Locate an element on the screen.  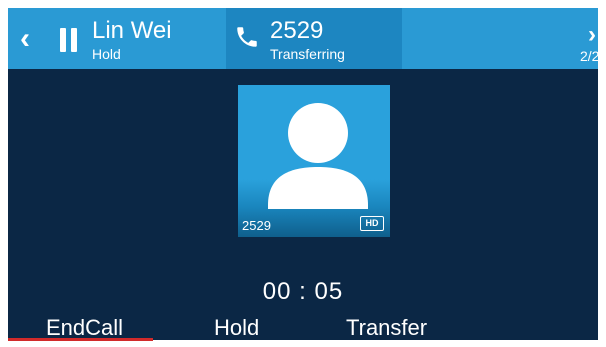
endcall-indicator is located at coordinates (80, 339).